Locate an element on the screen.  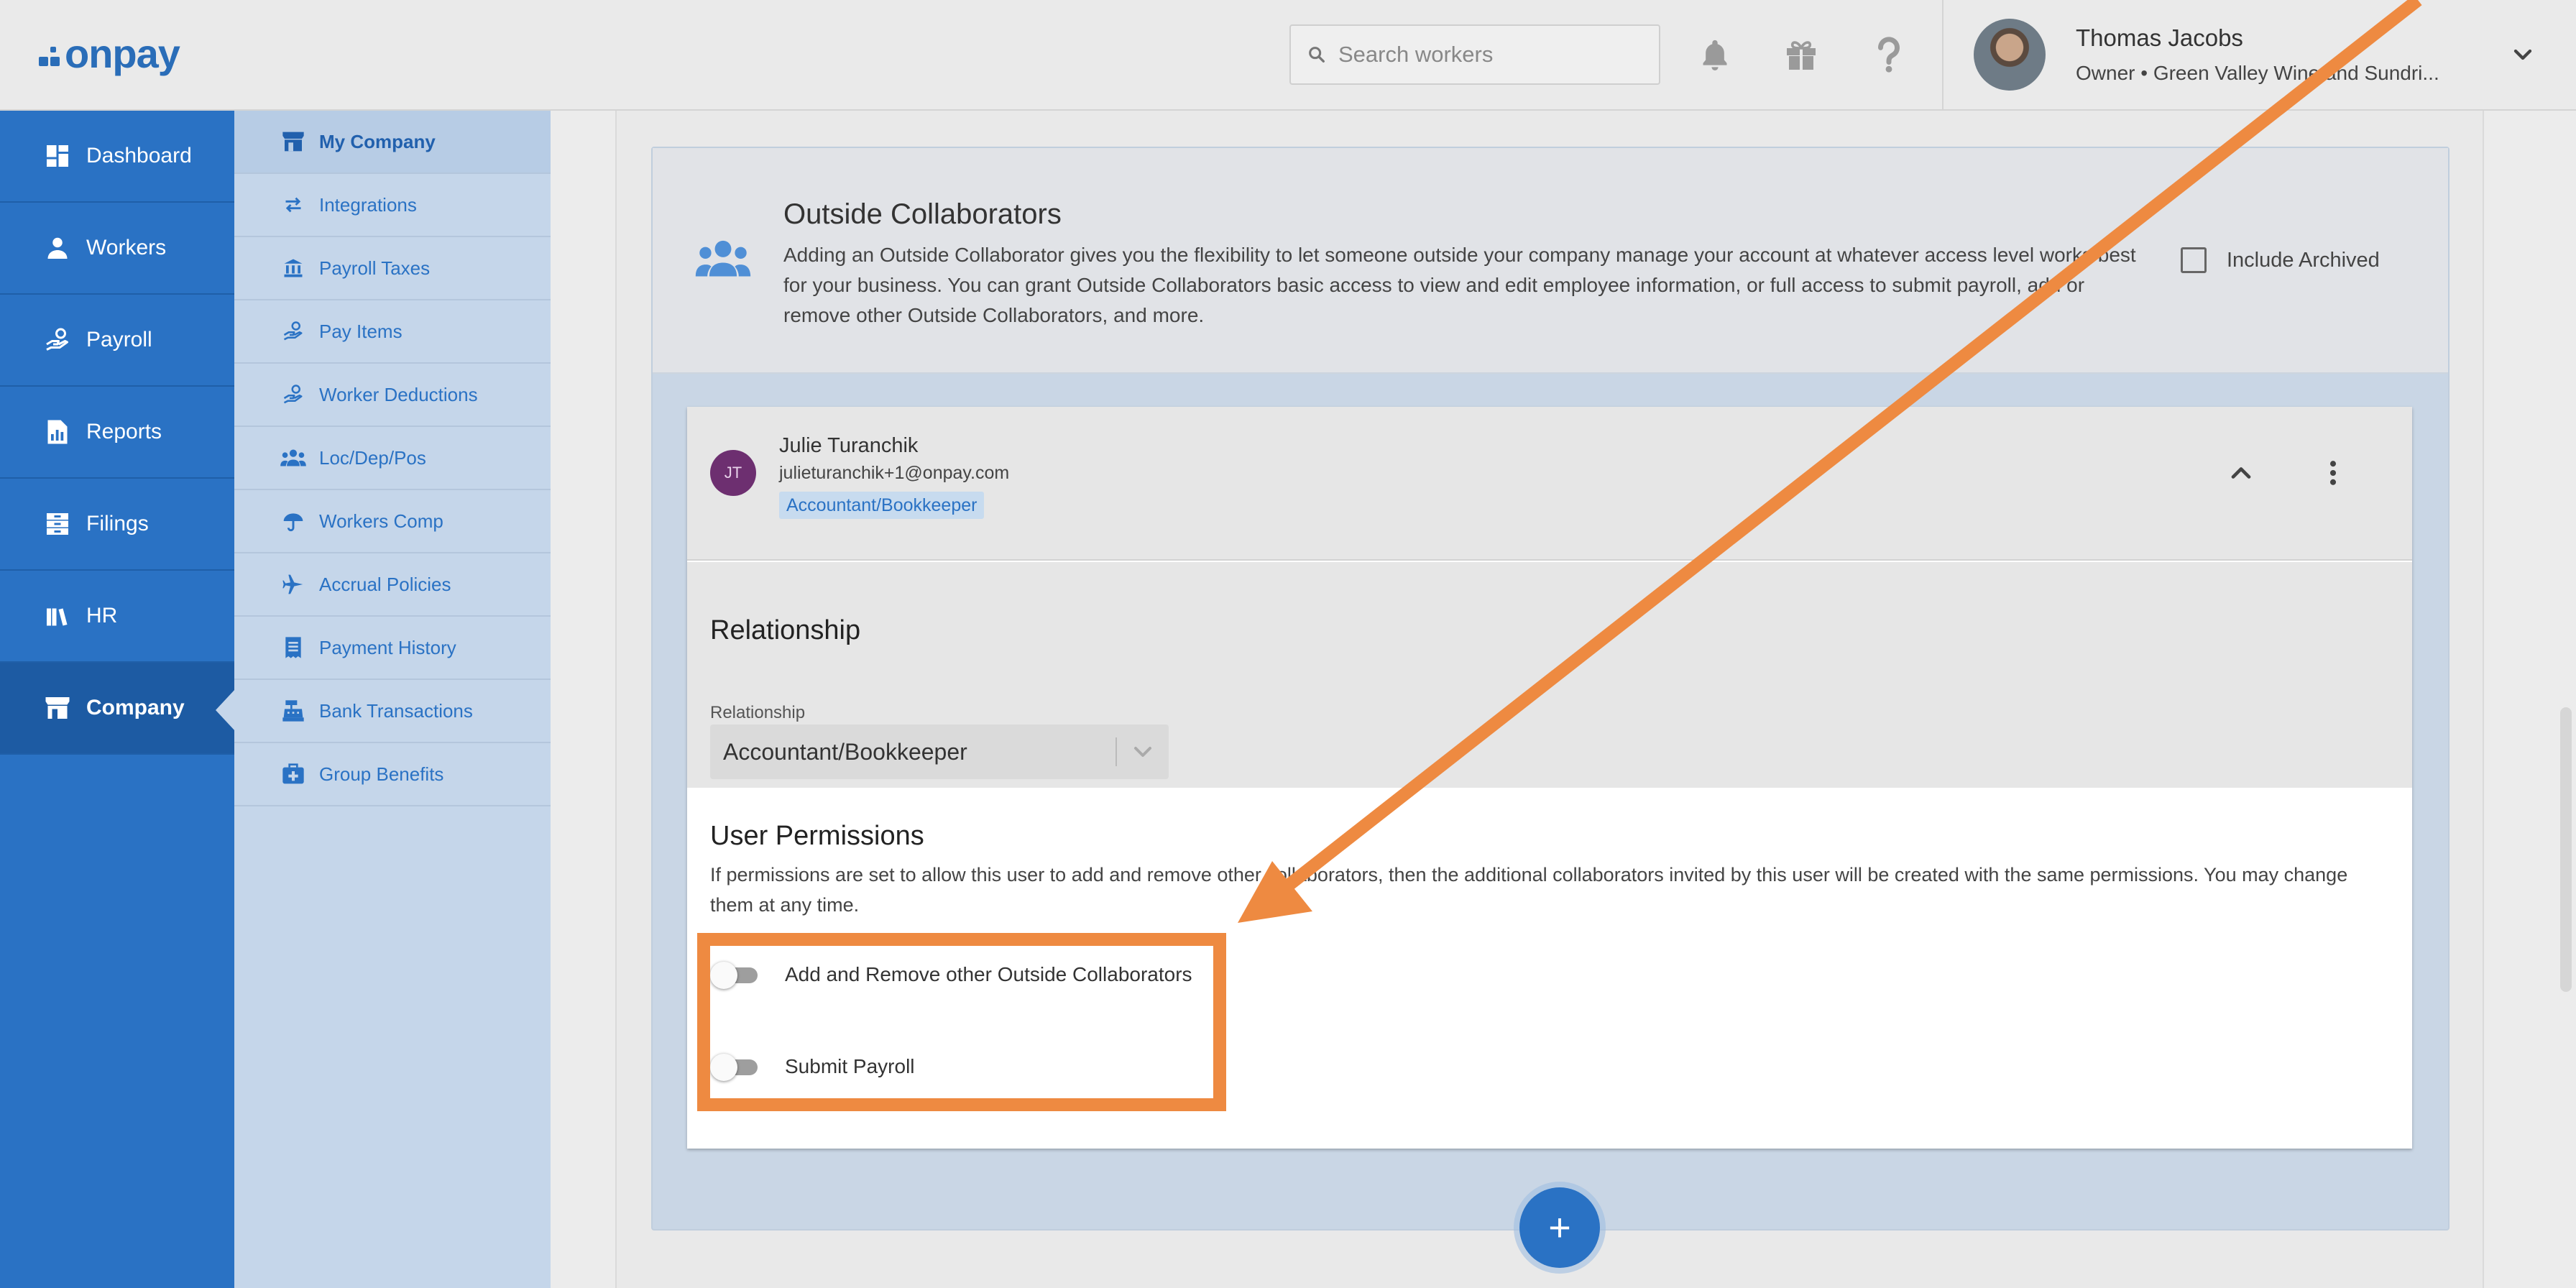
sub-nav-group-benefits: Group Benefits is located at coordinates (392, 774).